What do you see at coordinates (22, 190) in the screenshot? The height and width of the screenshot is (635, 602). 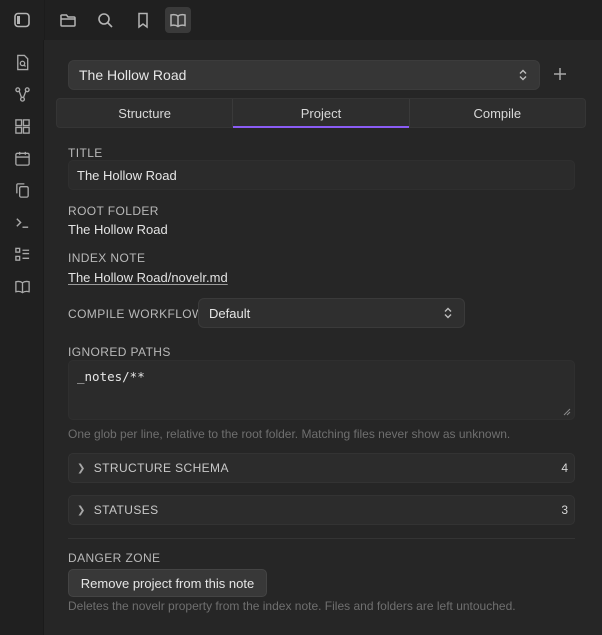 I see `copy-icon` at bounding box center [22, 190].